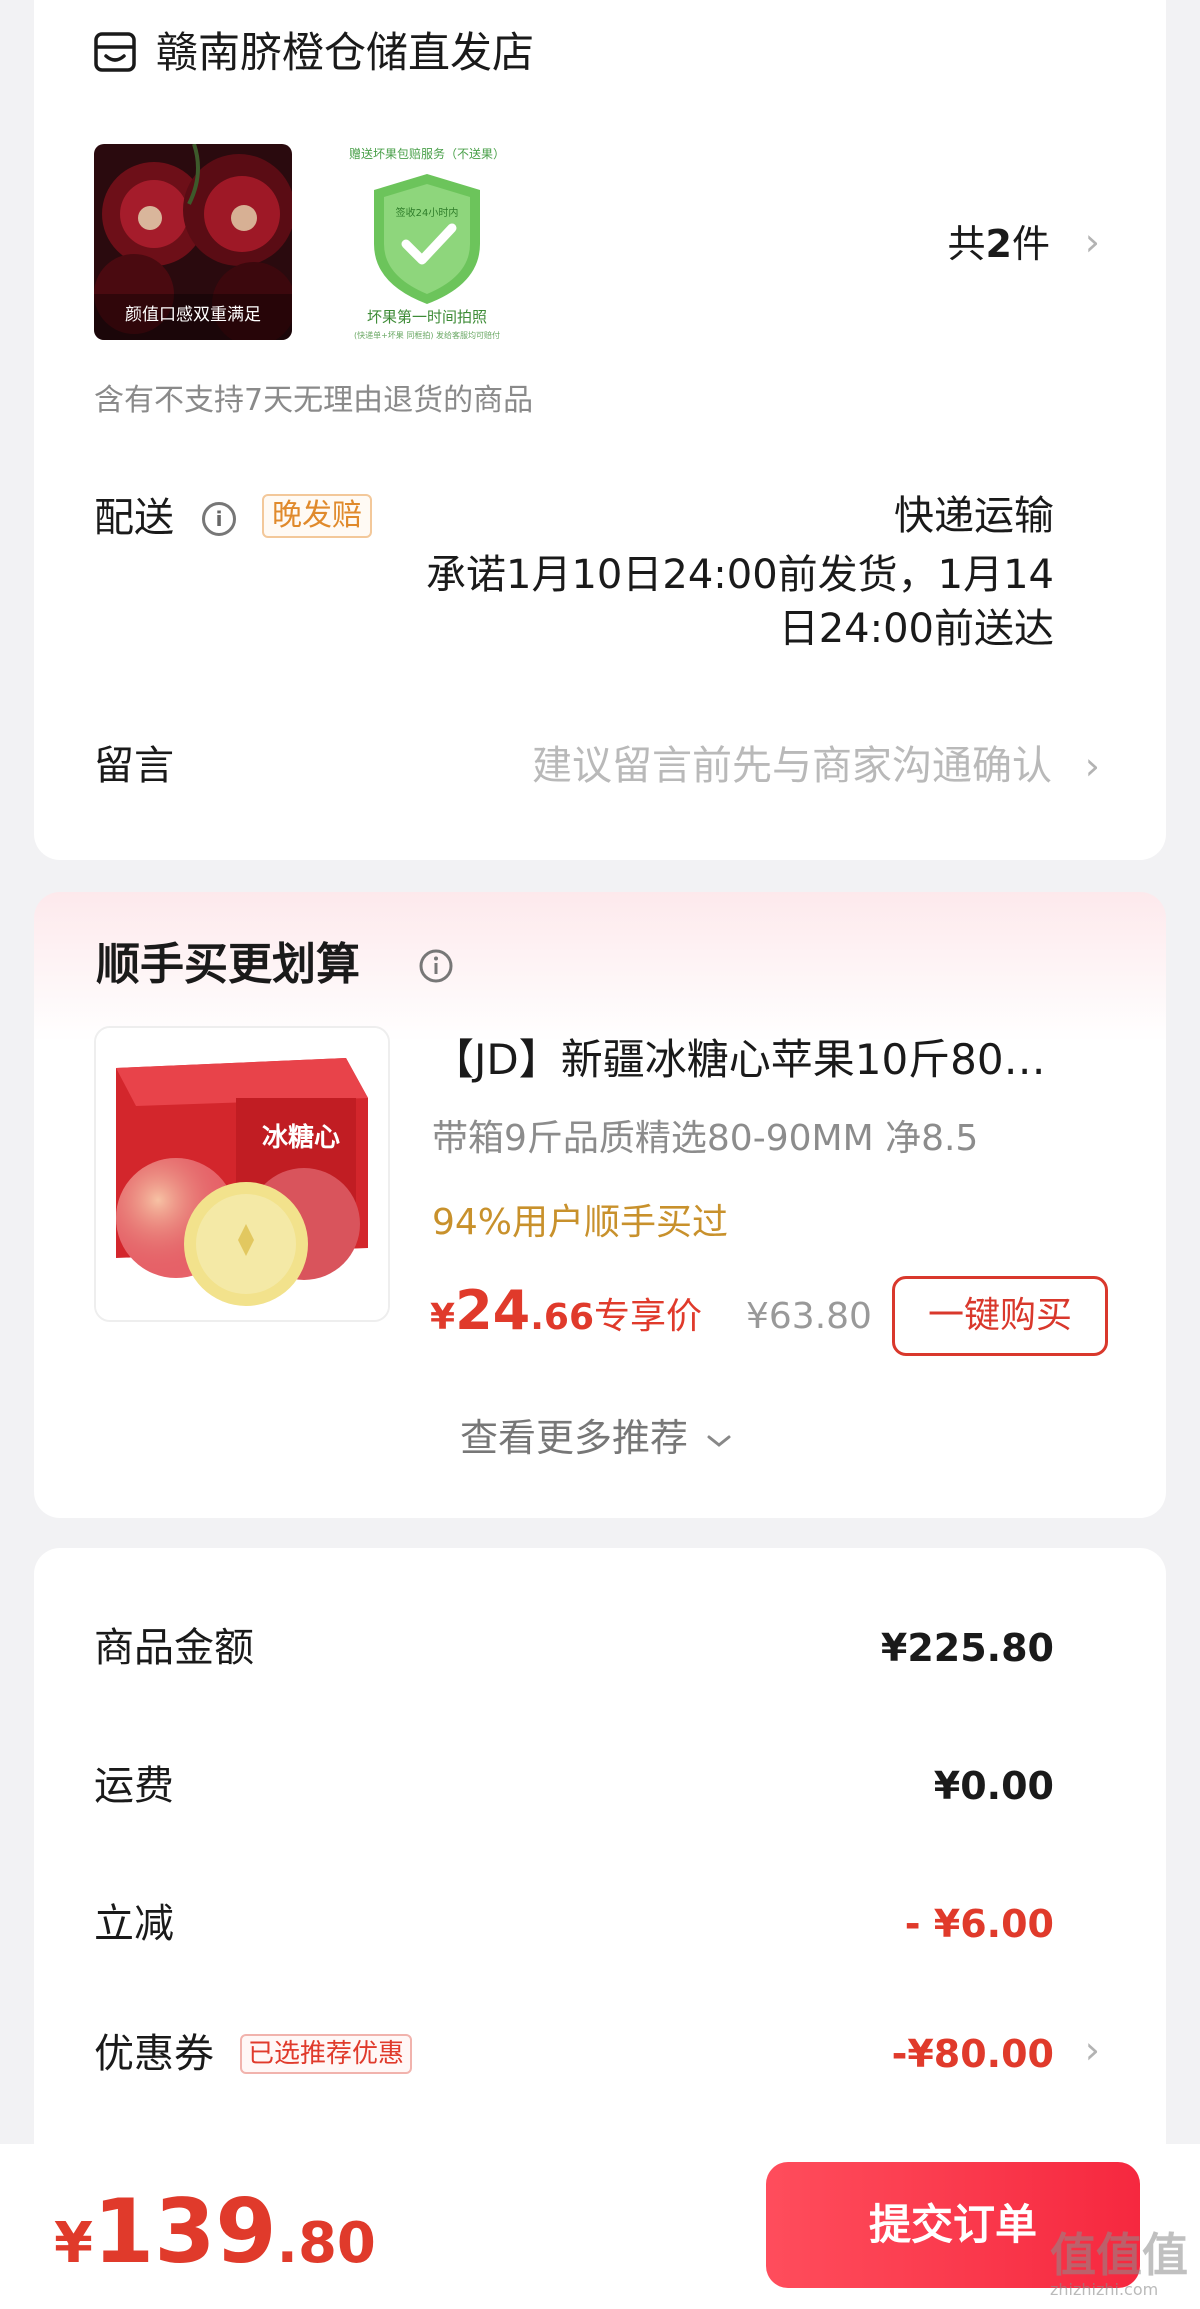 The image size is (1200, 2309). What do you see at coordinates (427, 317) in the screenshot?
I see `guarantee-bottom-text: 坏果第一时间拍照` at bounding box center [427, 317].